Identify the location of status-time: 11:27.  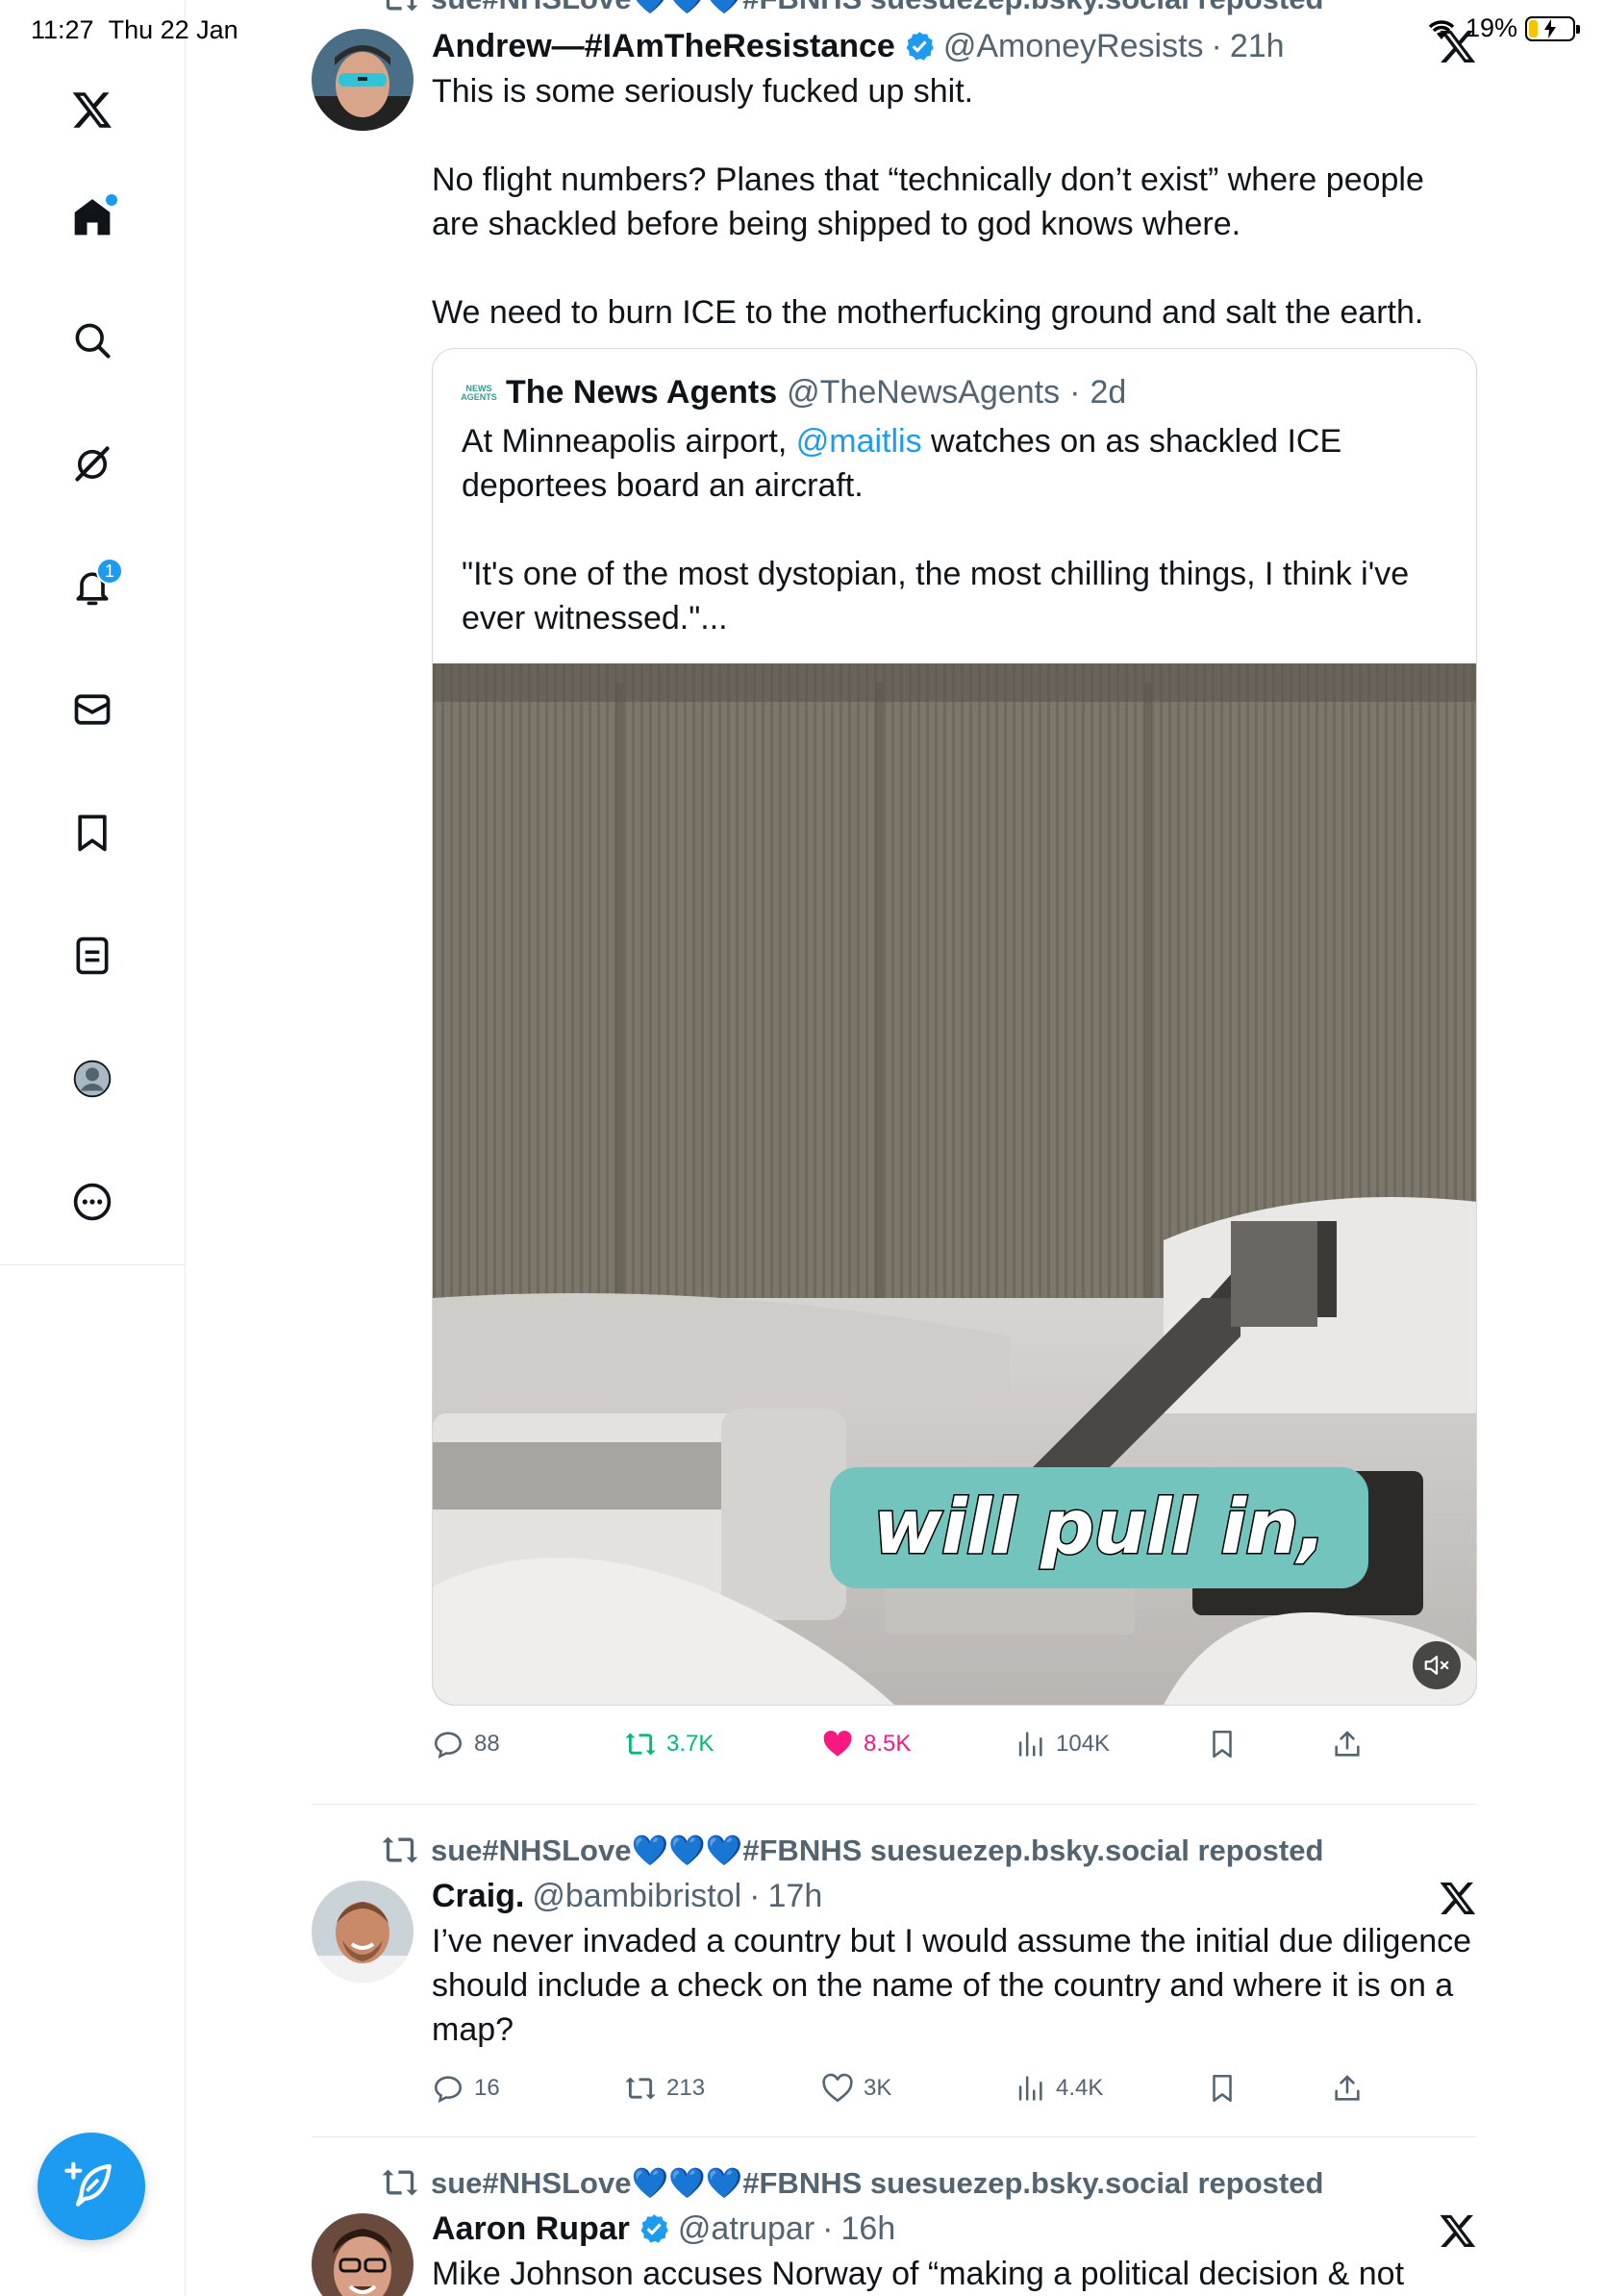
(62, 29).